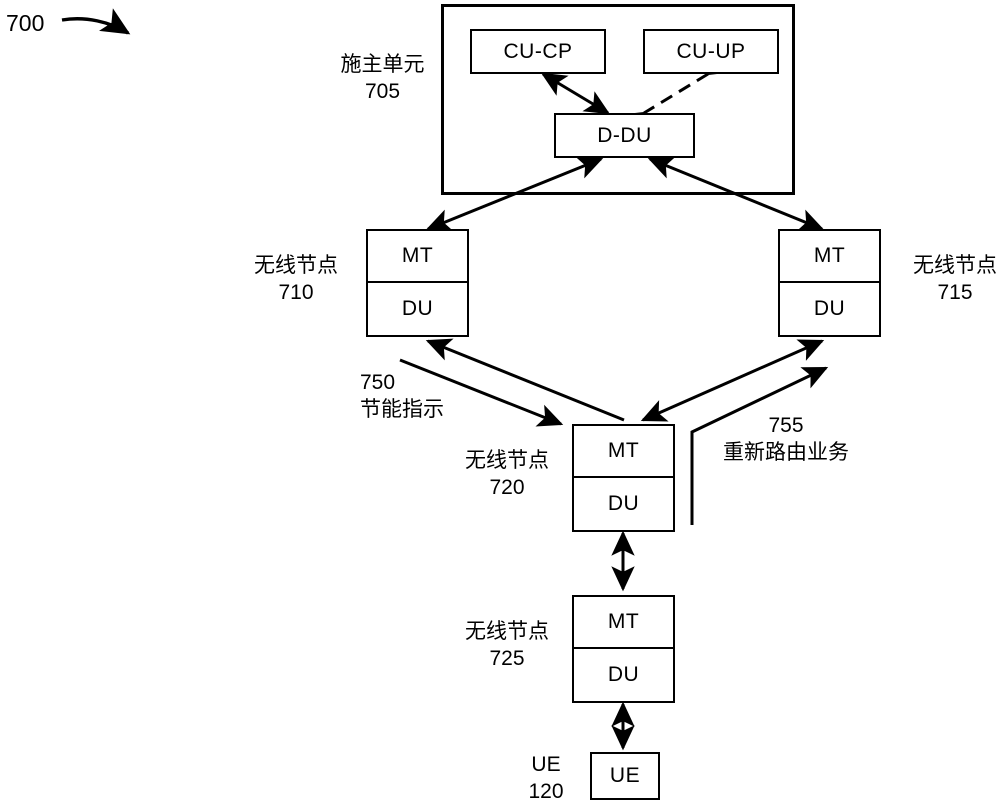 The image size is (1000, 807). I want to click on ue-box-label: UE, so click(625, 775).